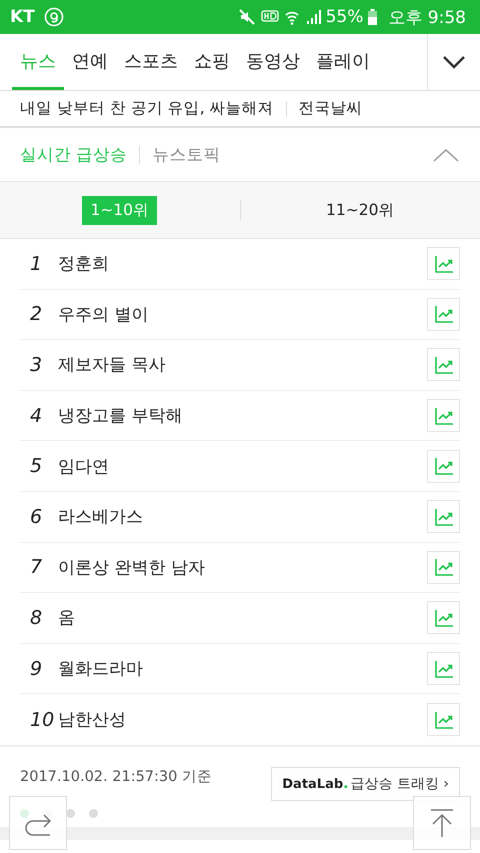  What do you see at coordinates (212, 62) in the screenshot?
I see `category-tab: 쇼핑` at bounding box center [212, 62].